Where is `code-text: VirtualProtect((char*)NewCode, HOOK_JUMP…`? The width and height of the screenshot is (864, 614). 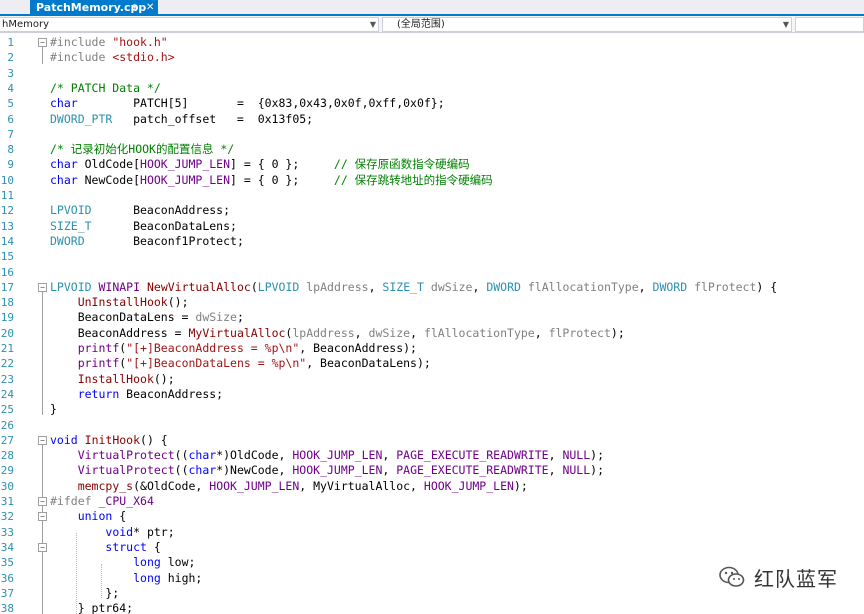
code-text: VirtualProtect((char*)NewCode, HOOK_JUMP… is located at coordinates (340, 470).